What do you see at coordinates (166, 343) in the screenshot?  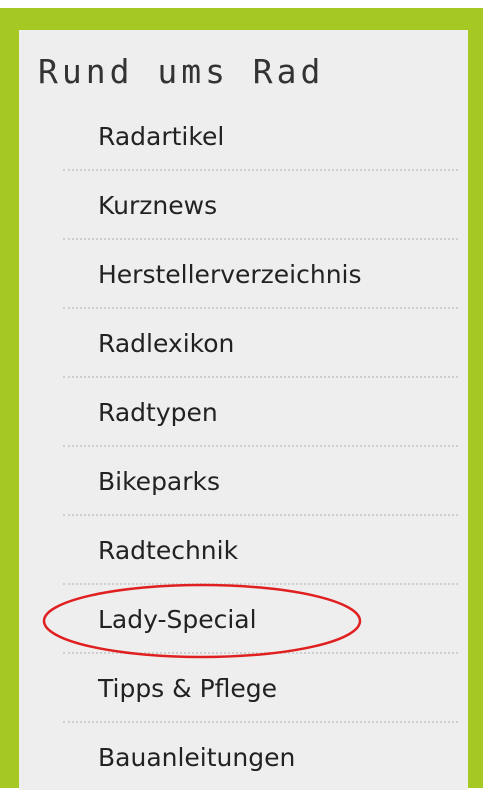 I see `nav-item-label: Radlexikon` at bounding box center [166, 343].